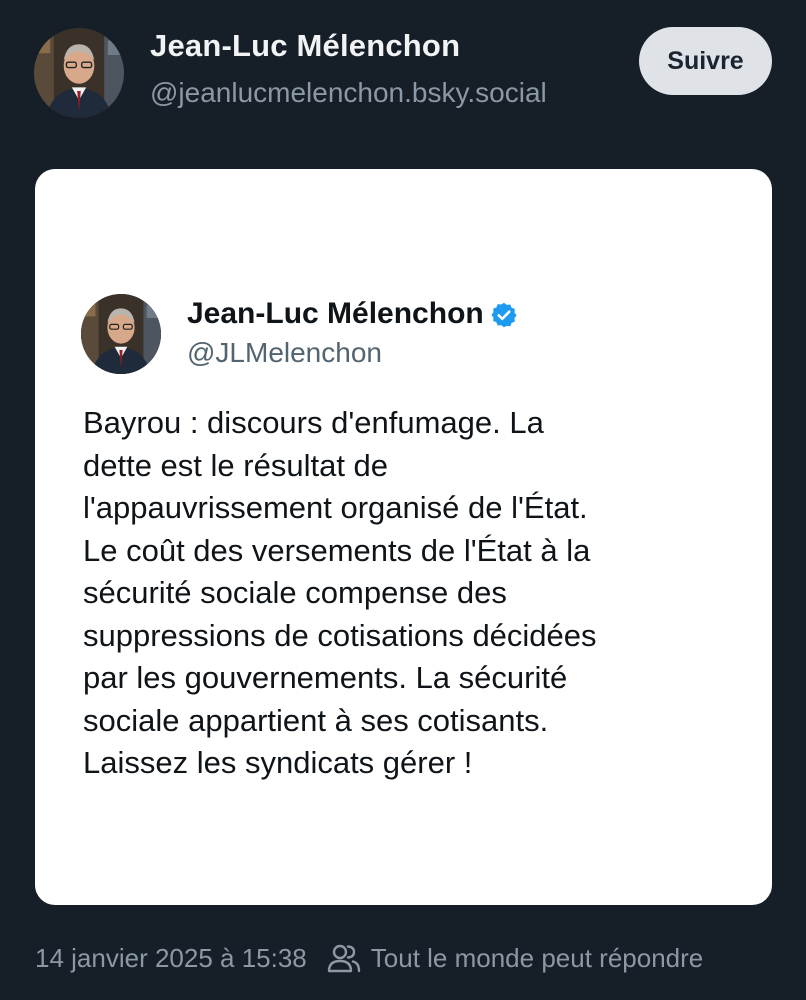 The height and width of the screenshot is (1000, 806). What do you see at coordinates (325, 677) in the screenshot?
I see `text-line: par les gouvernements. La sécurité` at bounding box center [325, 677].